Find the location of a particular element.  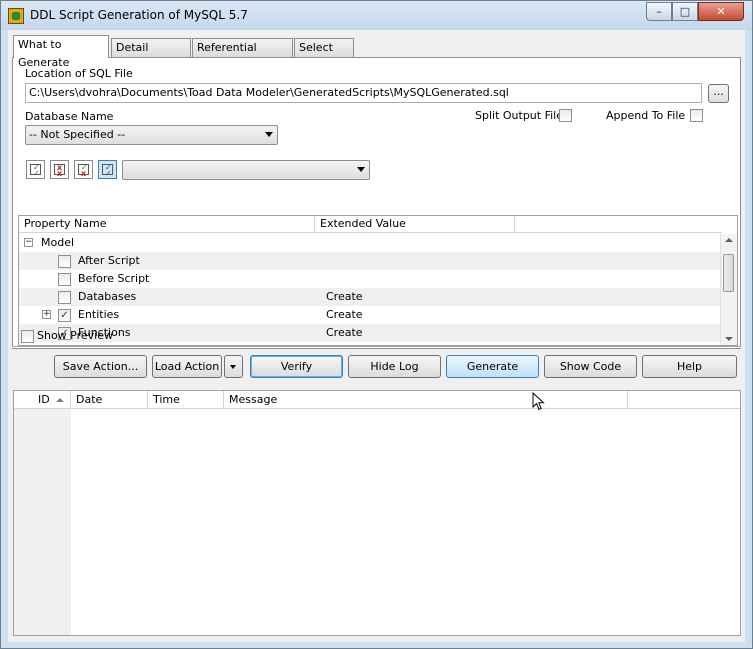

database-name-label: Database Name is located at coordinates (69, 116).